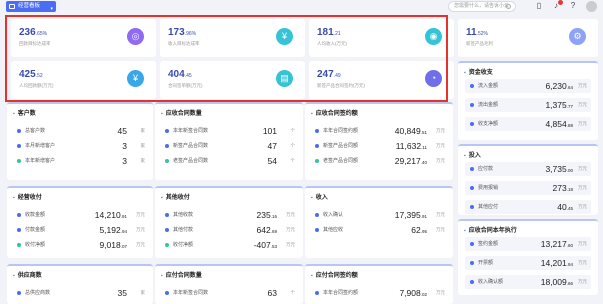  I want to click on panel-title: ▪ 应收合同数量, so click(181, 112).